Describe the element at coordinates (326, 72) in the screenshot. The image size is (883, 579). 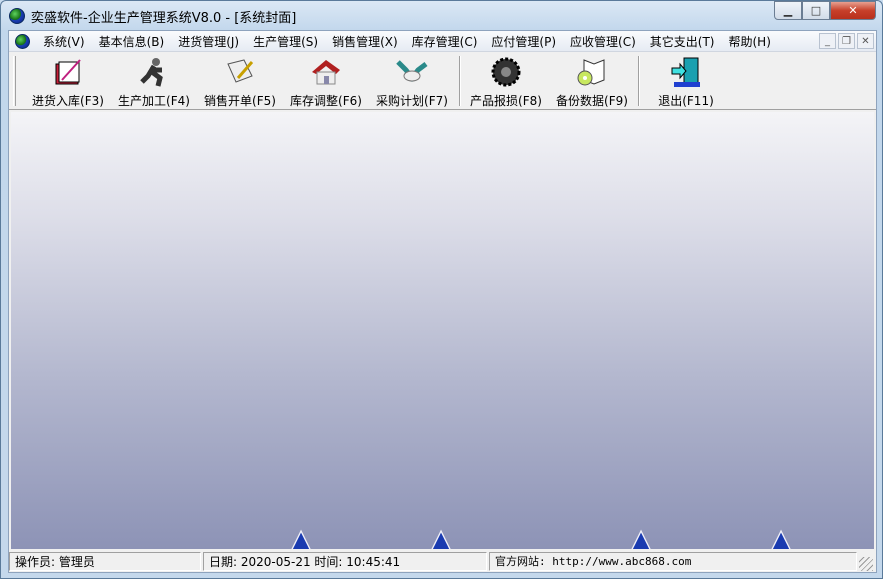
I see `house-icon` at that location.